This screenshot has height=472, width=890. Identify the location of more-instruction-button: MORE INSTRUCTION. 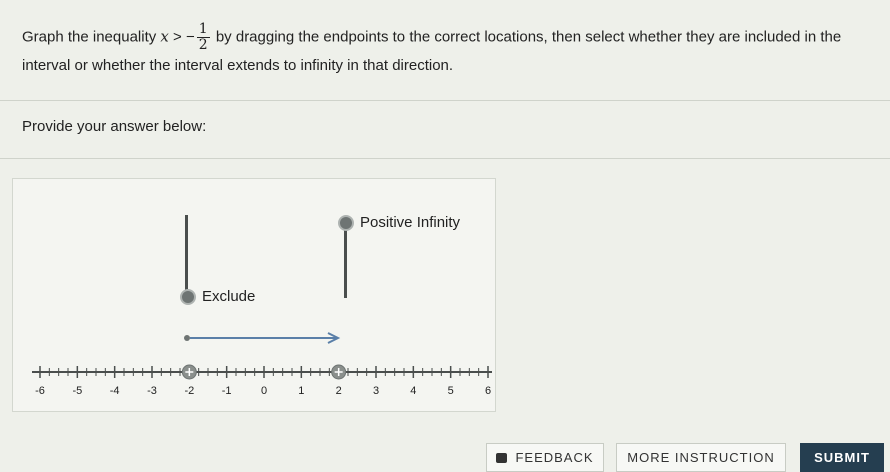
(701, 457).